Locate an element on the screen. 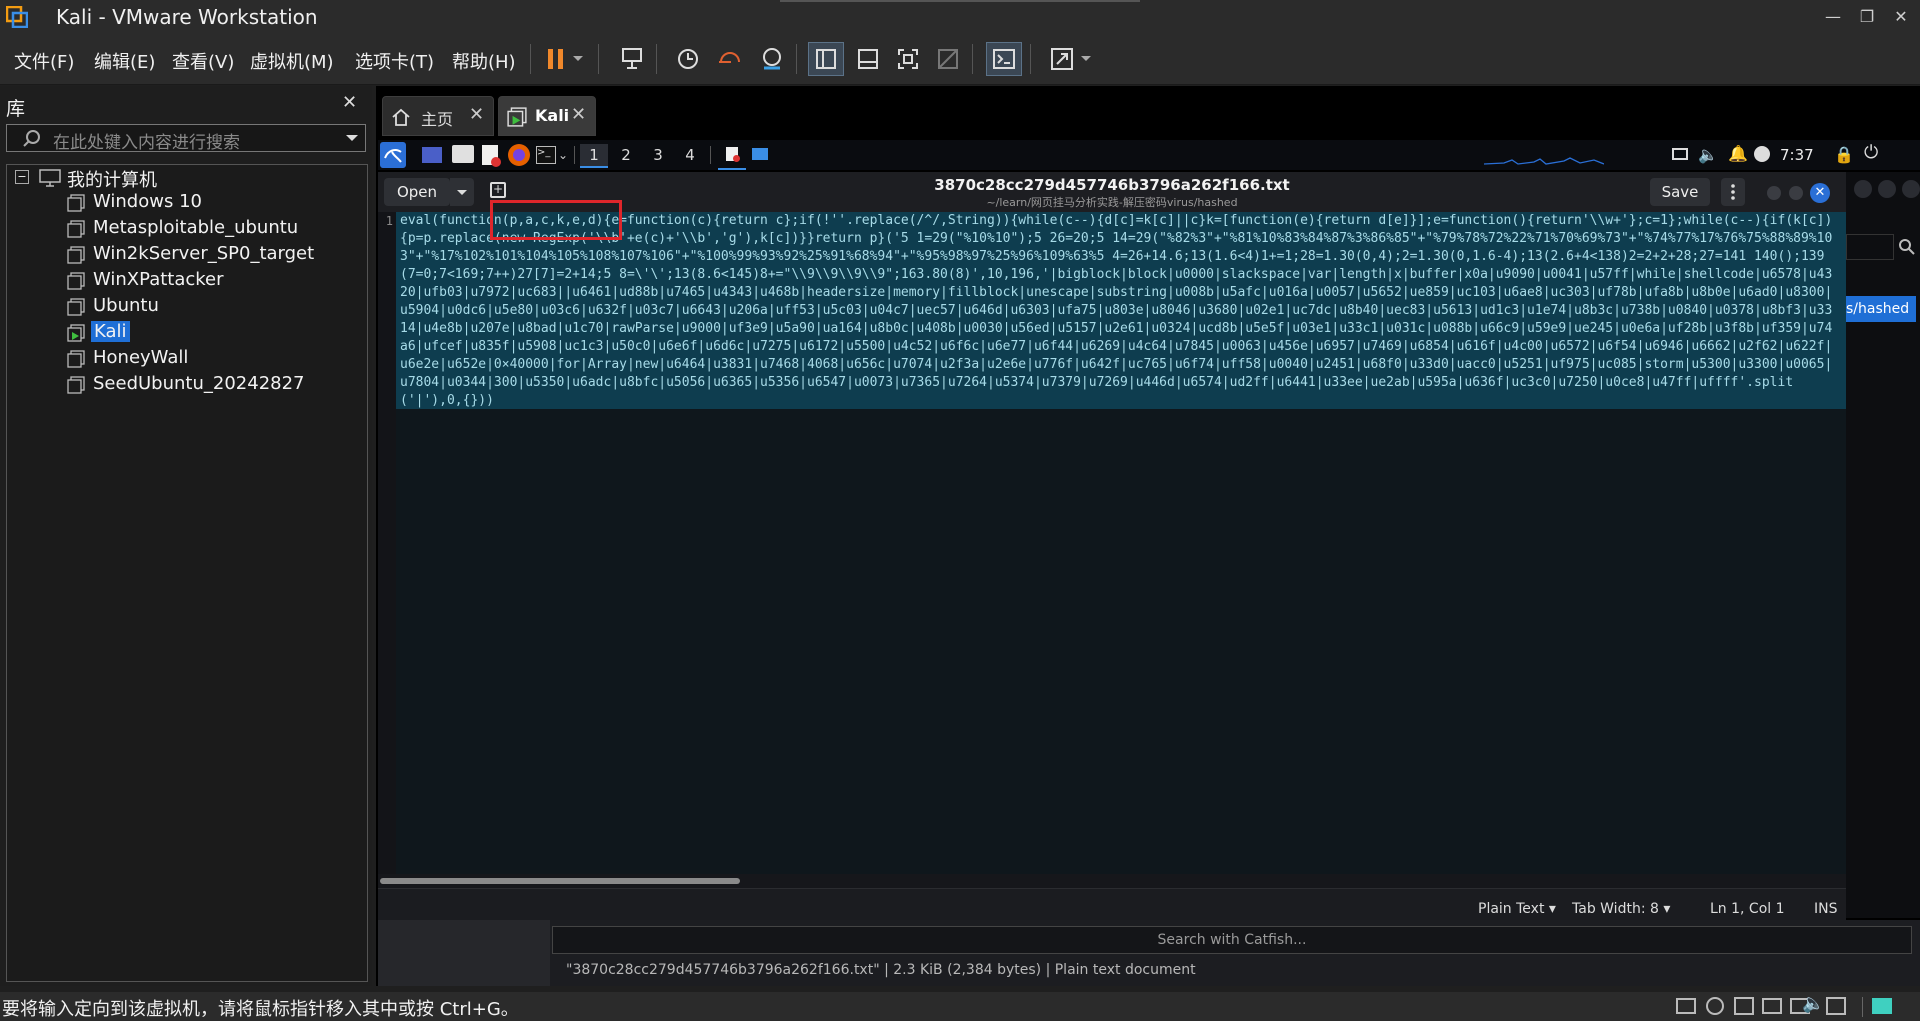  stretch-view-icon is located at coordinates (1062, 59).